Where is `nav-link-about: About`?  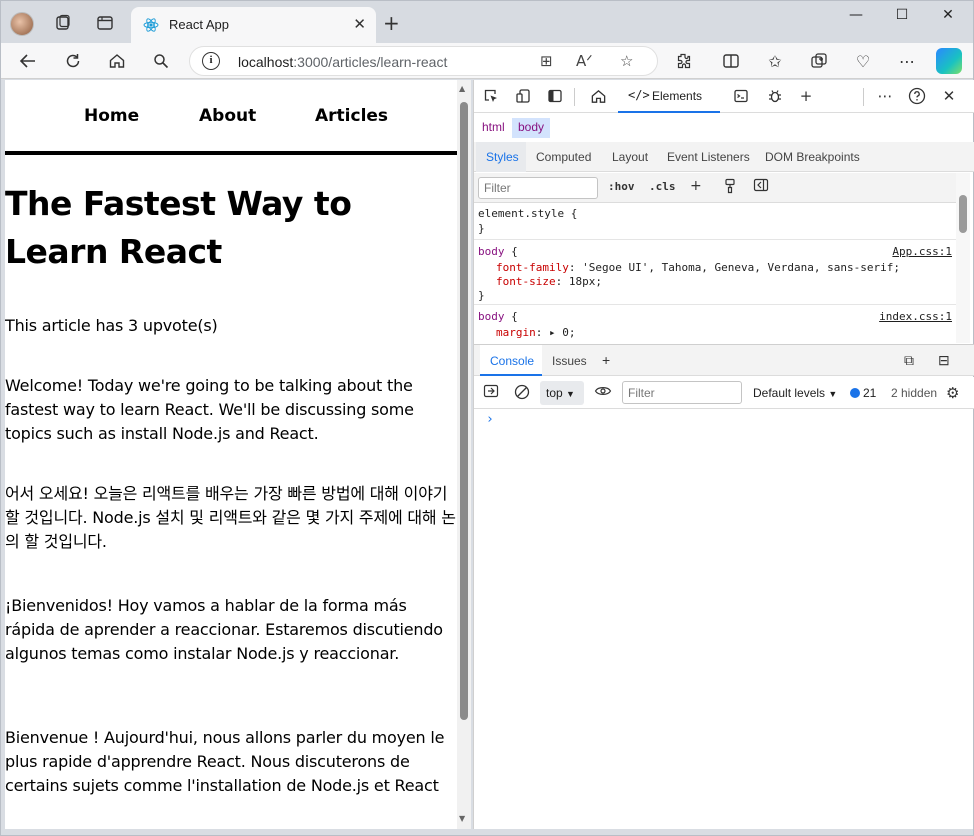
nav-link-about: About is located at coordinates (227, 116).